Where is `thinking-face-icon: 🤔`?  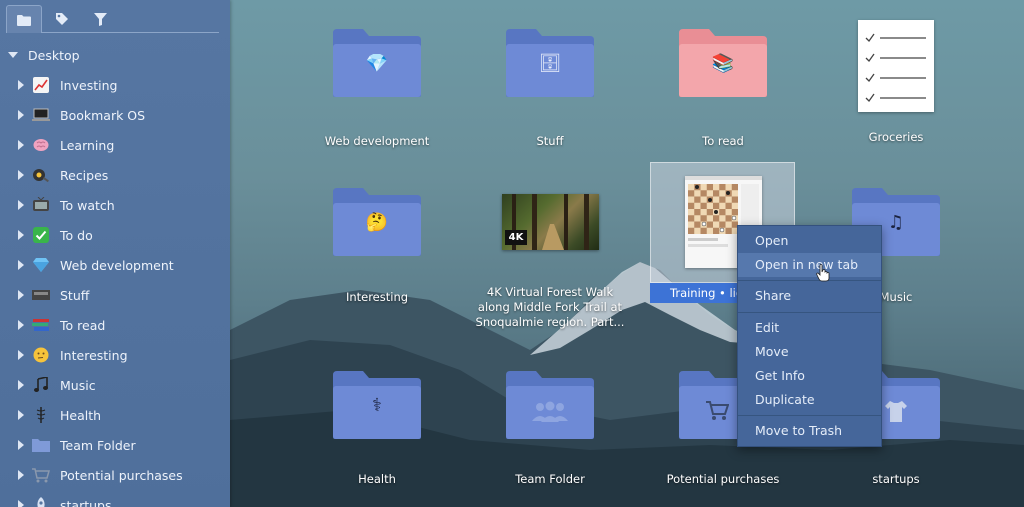
thinking-face-icon: 🤔 is located at coordinates (377, 222).